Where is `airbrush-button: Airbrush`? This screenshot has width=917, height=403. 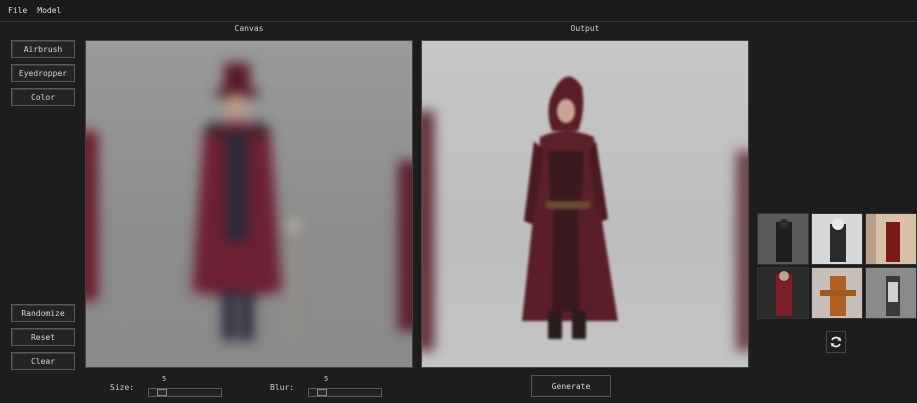
airbrush-button: Airbrush is located at coordinates (43, 49).